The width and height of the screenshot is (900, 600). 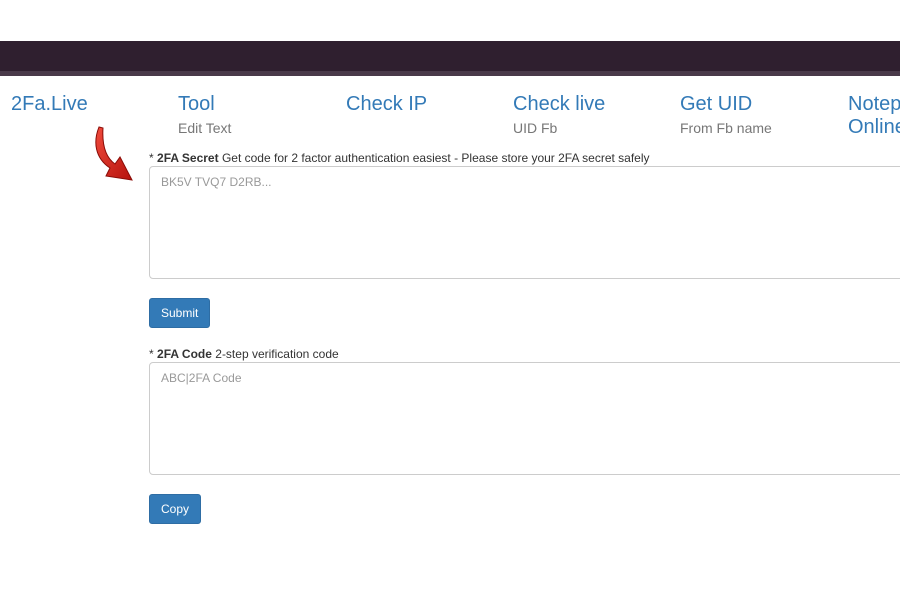 I want to click on header-bar, so click(x=450, y=56).